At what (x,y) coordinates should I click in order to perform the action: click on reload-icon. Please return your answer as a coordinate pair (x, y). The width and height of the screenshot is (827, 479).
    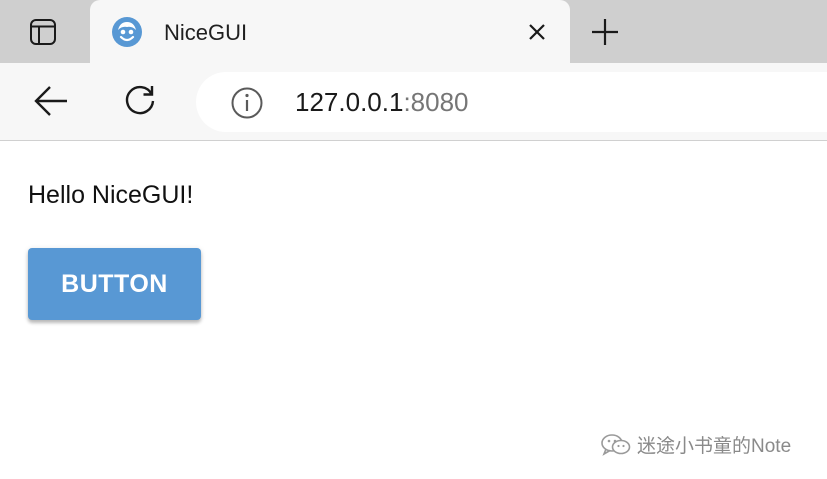
    Looking at the image, I should click on (140, 101).